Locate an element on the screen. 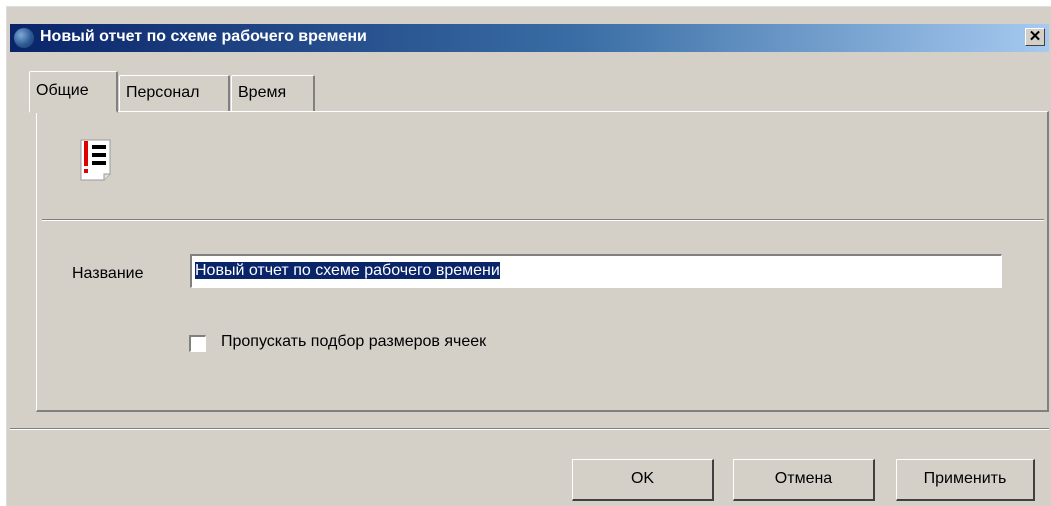 Image resolution: width=1051 pixels, height=506 pixels. app-globe-icon is located at coordinates (24, 38).